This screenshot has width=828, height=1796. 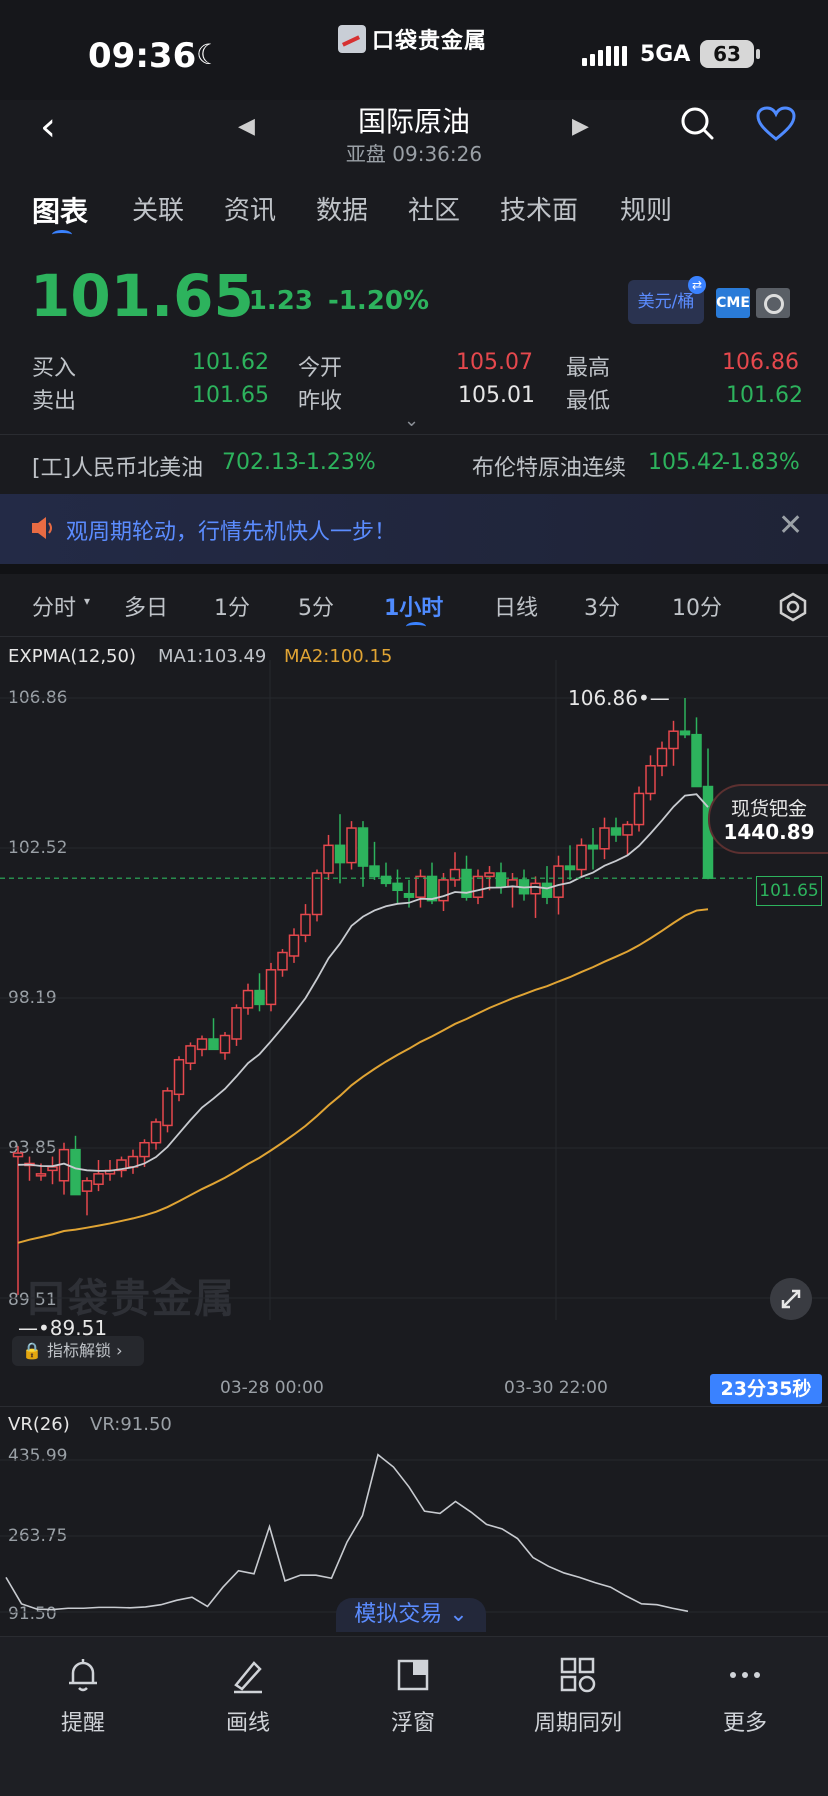 What do you see at coordinates (316, 606) in the screenshot?
I see `period-5min: 5分` at bounding box center [316, 606].